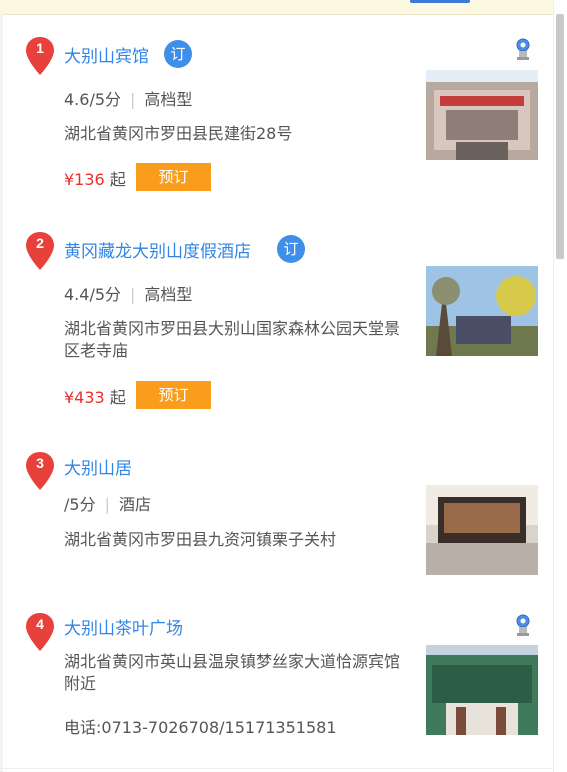 This screenshot has width=567, height=772. Describe the element at coordinates (40, 624) in the screenshot. I see `marker-number: 4` at that location.